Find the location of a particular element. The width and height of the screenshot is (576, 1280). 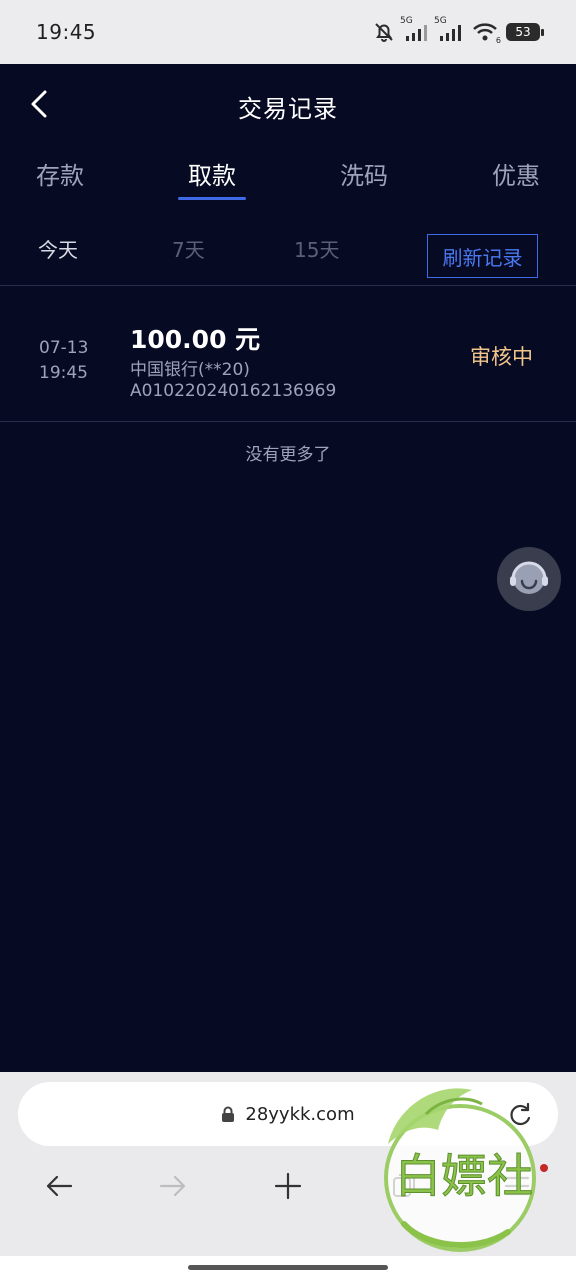

headset-icon is located at coordinates (529, 579).